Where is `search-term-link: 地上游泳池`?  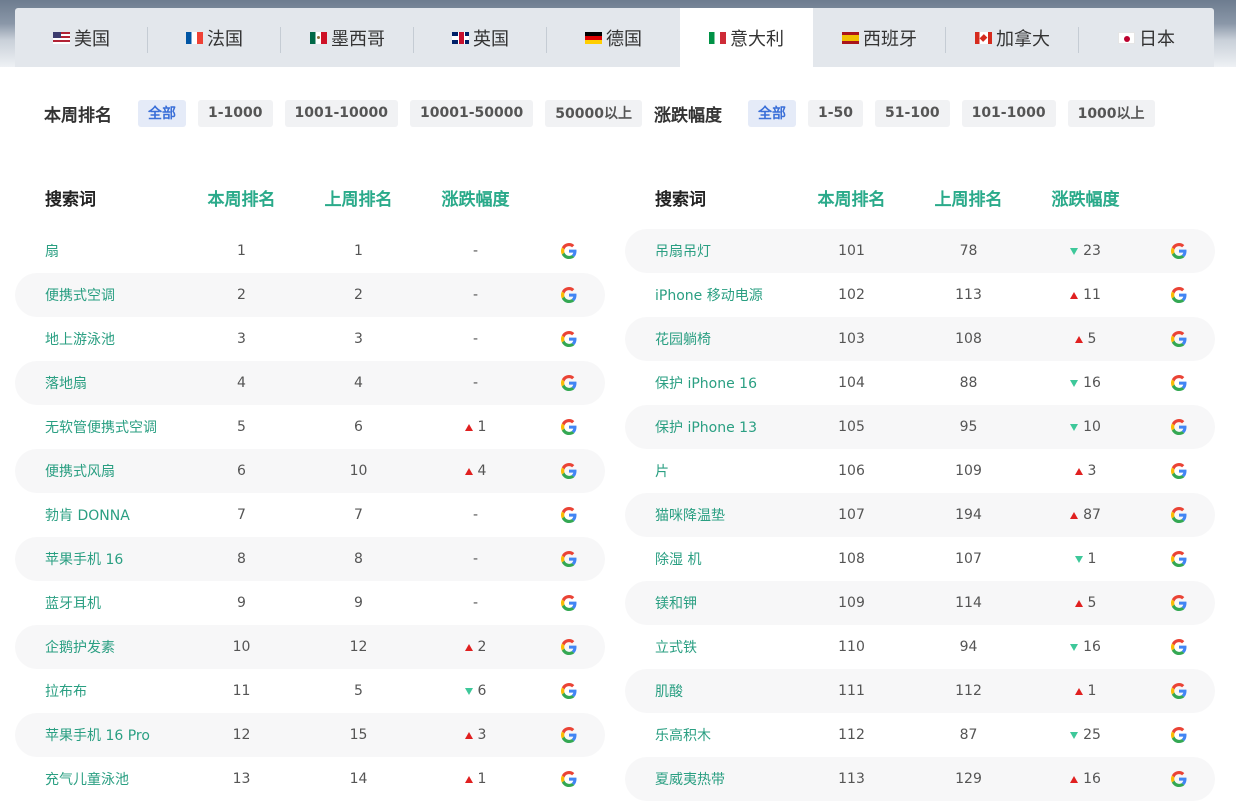
search-term-link: 地上游泳池 is located at coordinates (99, 339).